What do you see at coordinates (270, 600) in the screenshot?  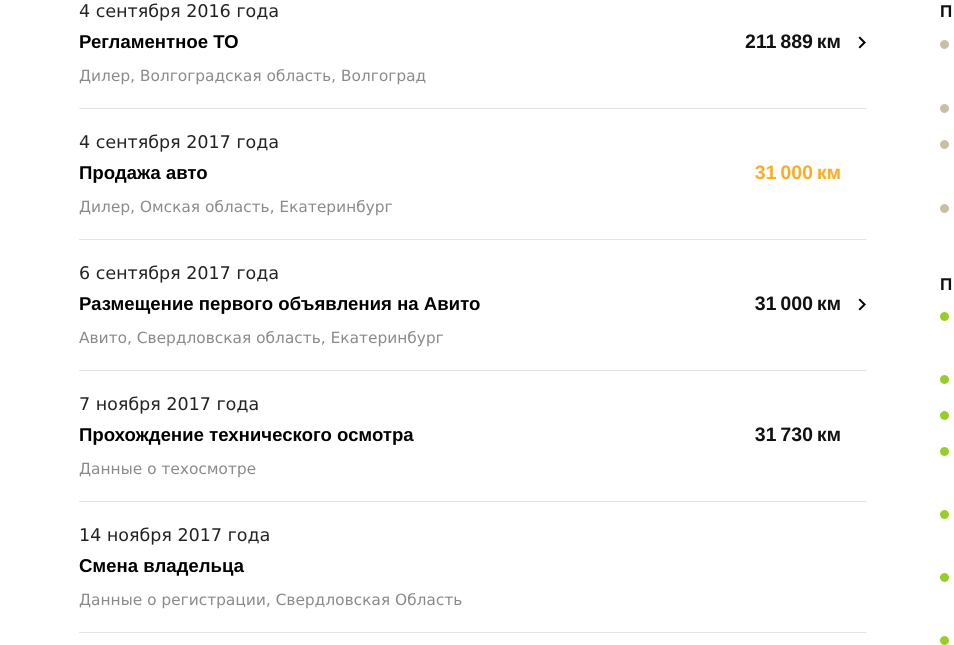 I see `entry-source: Данные о регистрации, Свердловская Область` at bounding box center [270, 600].